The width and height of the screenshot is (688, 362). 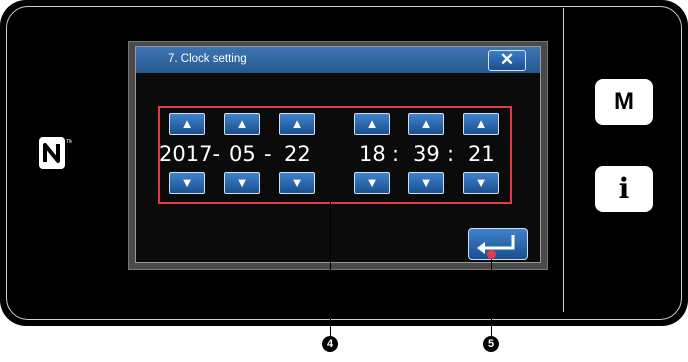 I want to click on m-button-label: M, so click(x=624, y=101).